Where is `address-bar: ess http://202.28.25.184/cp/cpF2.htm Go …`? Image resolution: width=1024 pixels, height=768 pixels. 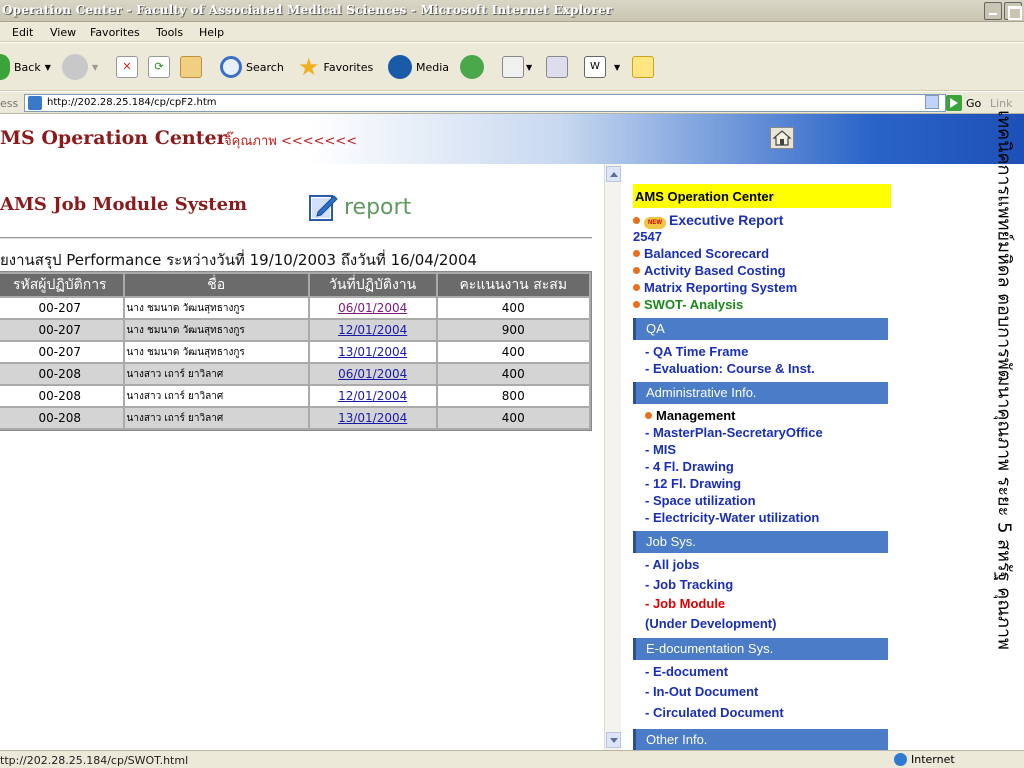
address-bar: ess http://202.28.25.184/cp/cpF2.htm Go … is located at coordinates (512, 103).